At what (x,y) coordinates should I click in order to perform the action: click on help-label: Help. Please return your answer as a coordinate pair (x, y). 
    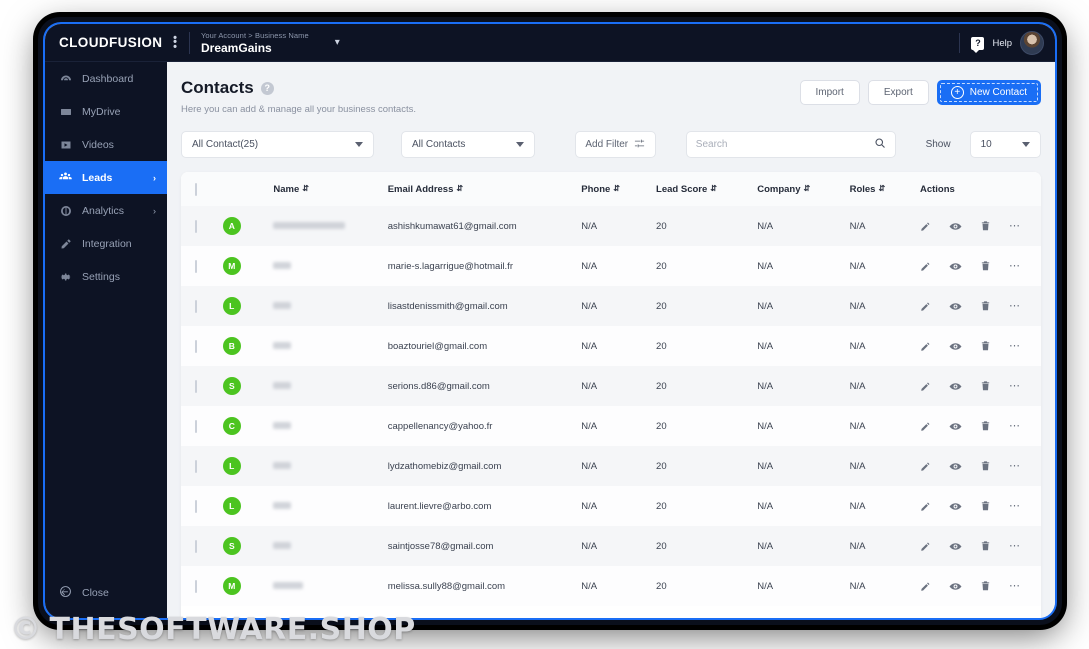
    Looking at the image, I should click on (1002, 43).